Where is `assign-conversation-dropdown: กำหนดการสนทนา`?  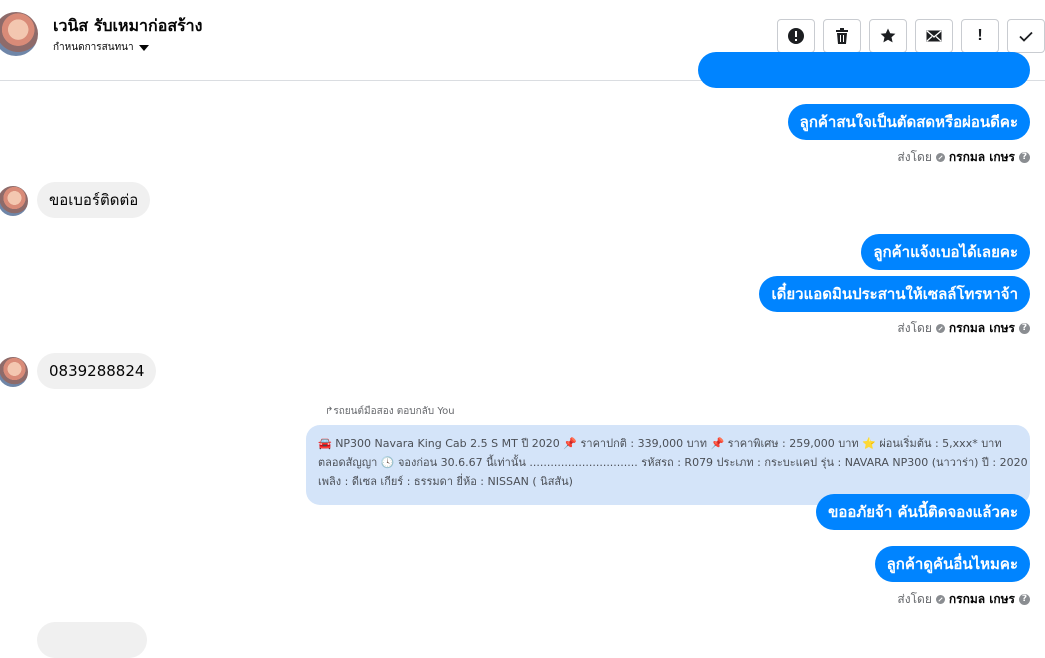 assign-conversation-dropdown: กำหนดการสนทนา is located at coordinates (101, 47).